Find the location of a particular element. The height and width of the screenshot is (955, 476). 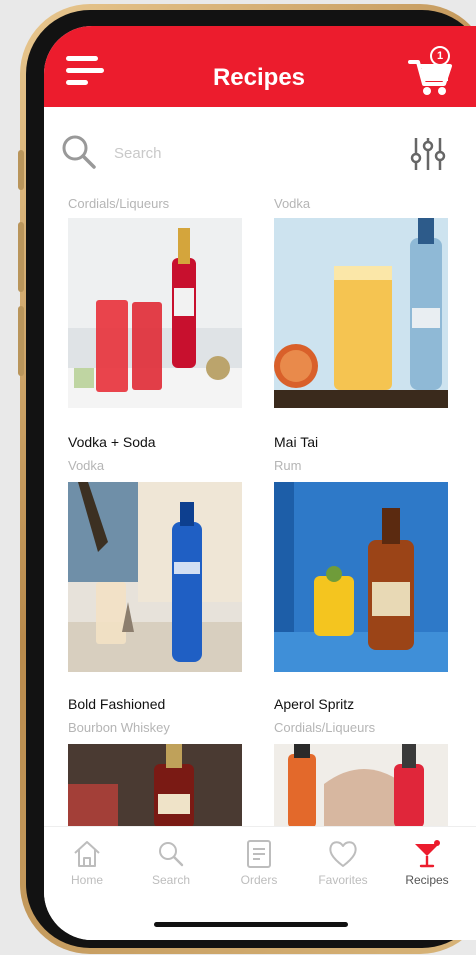

recipe-title: Bold Fashioned is located at coordinates (117, 704).